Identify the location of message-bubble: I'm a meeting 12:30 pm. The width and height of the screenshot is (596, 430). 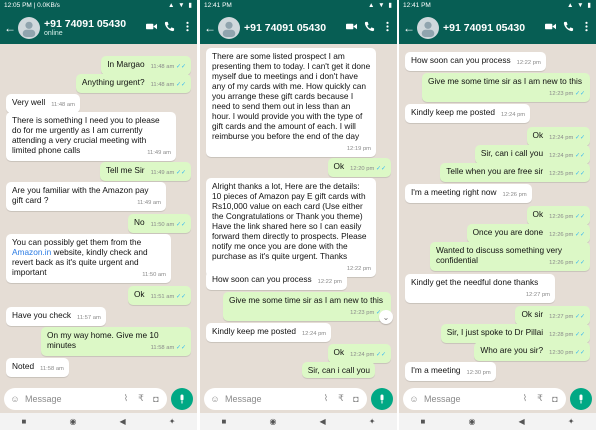
(450, 371).